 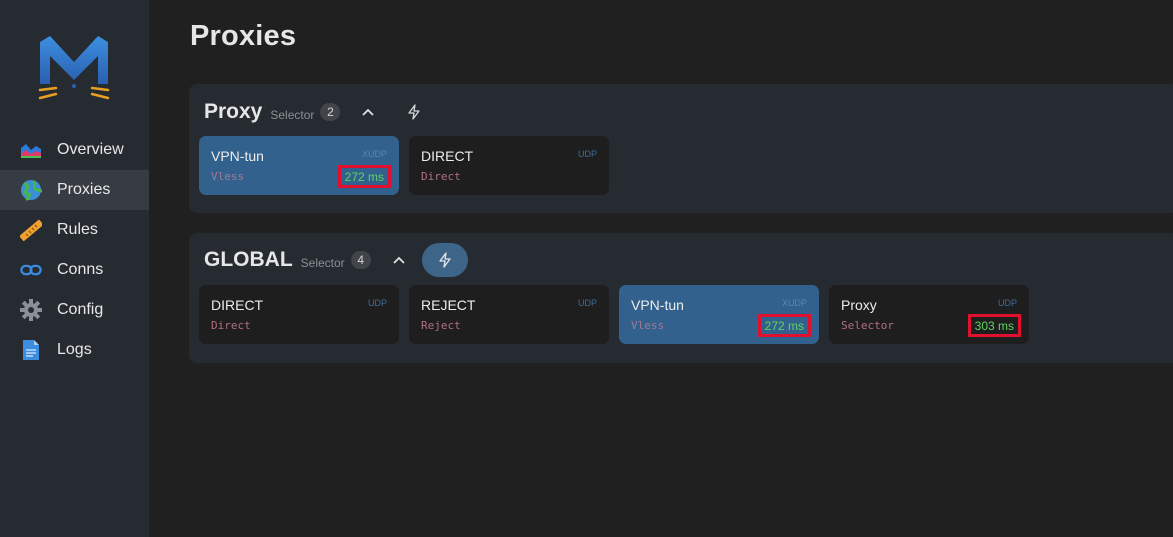 I want to click on sidebar-item-overview: Overview, so click(x=74, y=150).